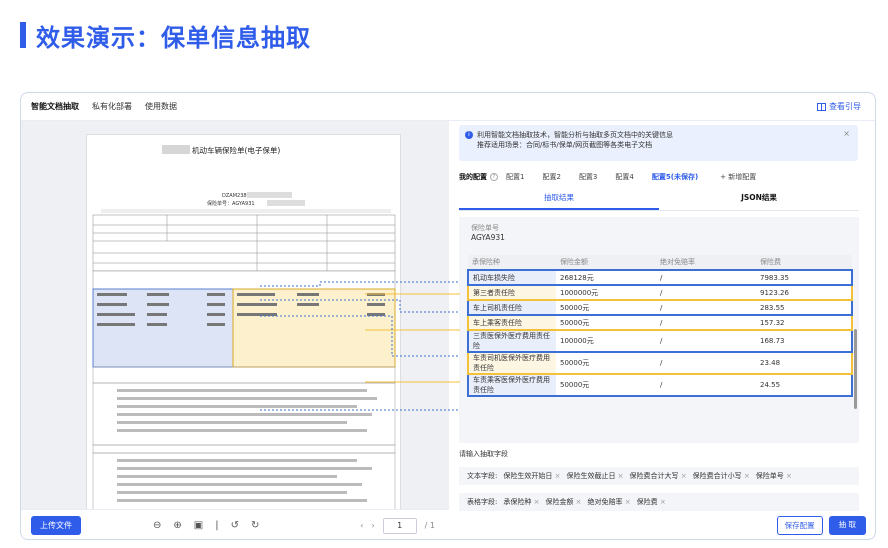  I want to click on cell-amount: 100000元, so click(606, 341).